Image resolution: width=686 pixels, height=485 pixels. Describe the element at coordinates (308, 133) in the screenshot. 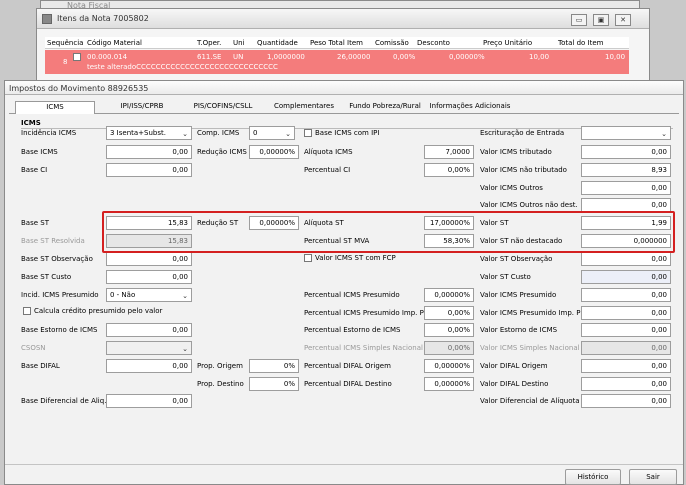

I see `base-icms-ipi-checkbox` at that location.